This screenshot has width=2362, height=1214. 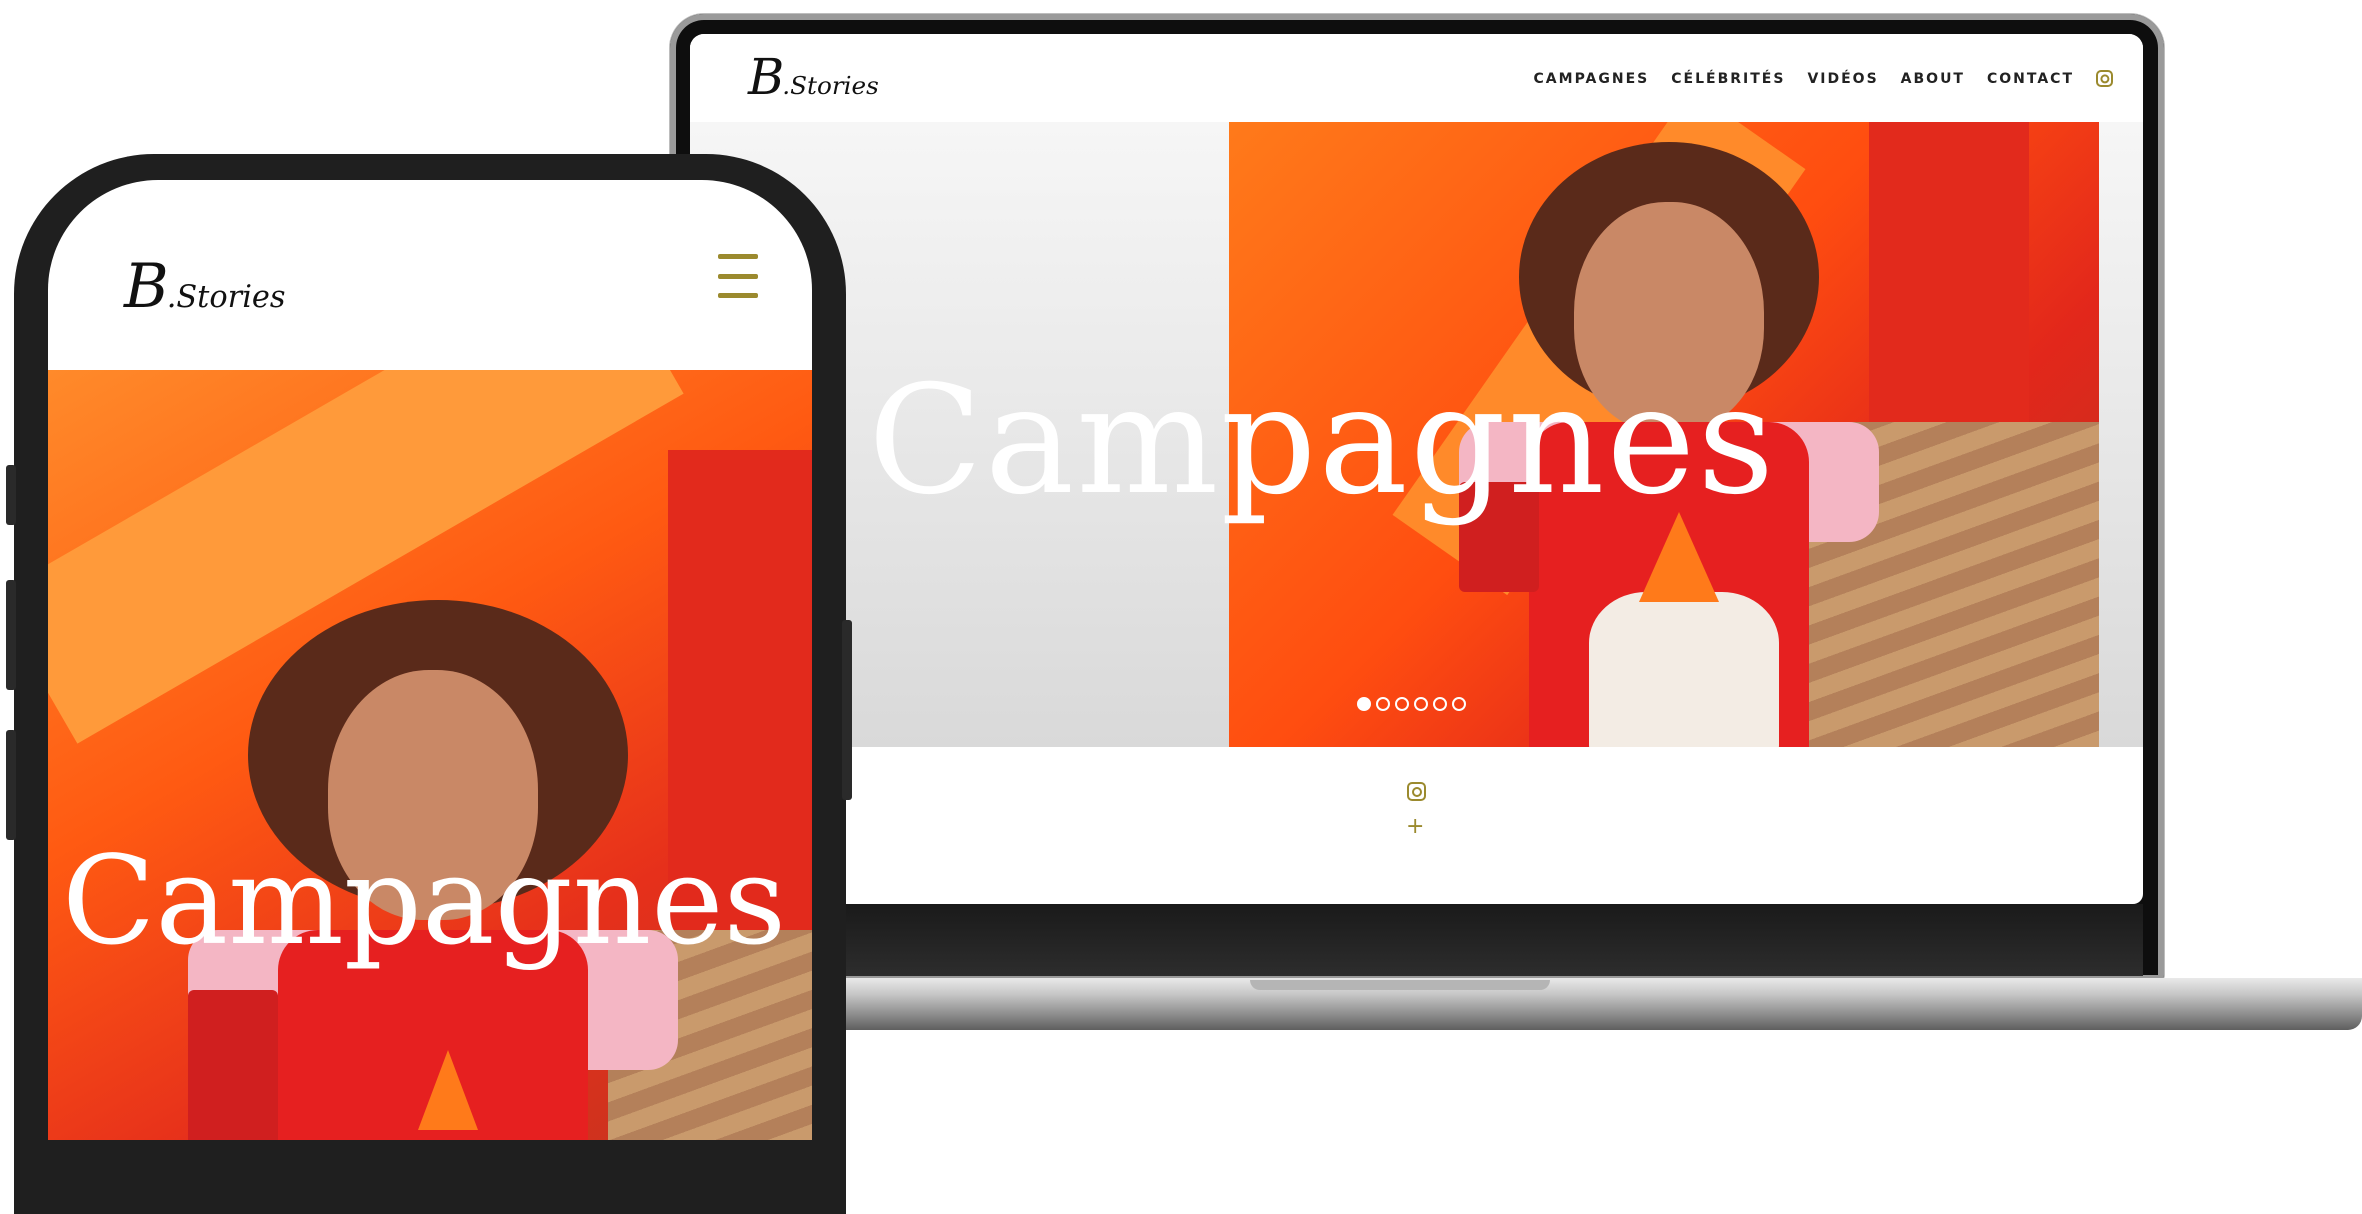 I want to click on hamburger-menu-icon, so click(x=738, y=276).